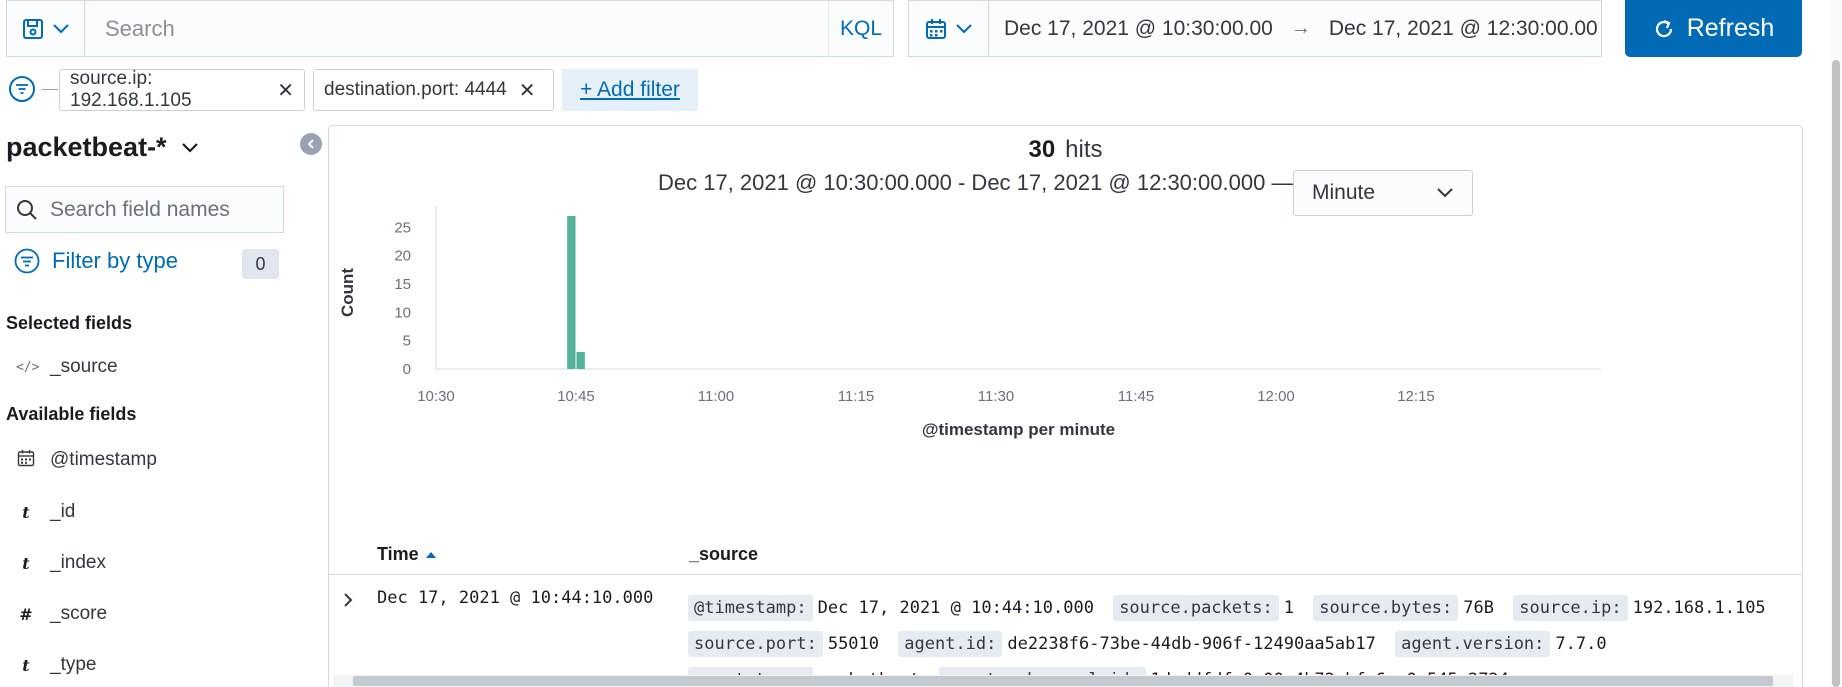 This screenshot has height=687, width=1842. What do you see at coordinates (433, 90) in the screenshot?
I see `filter-pill-destination-port: destination.port: 4444 ✕` at bounding box center [433, 90].